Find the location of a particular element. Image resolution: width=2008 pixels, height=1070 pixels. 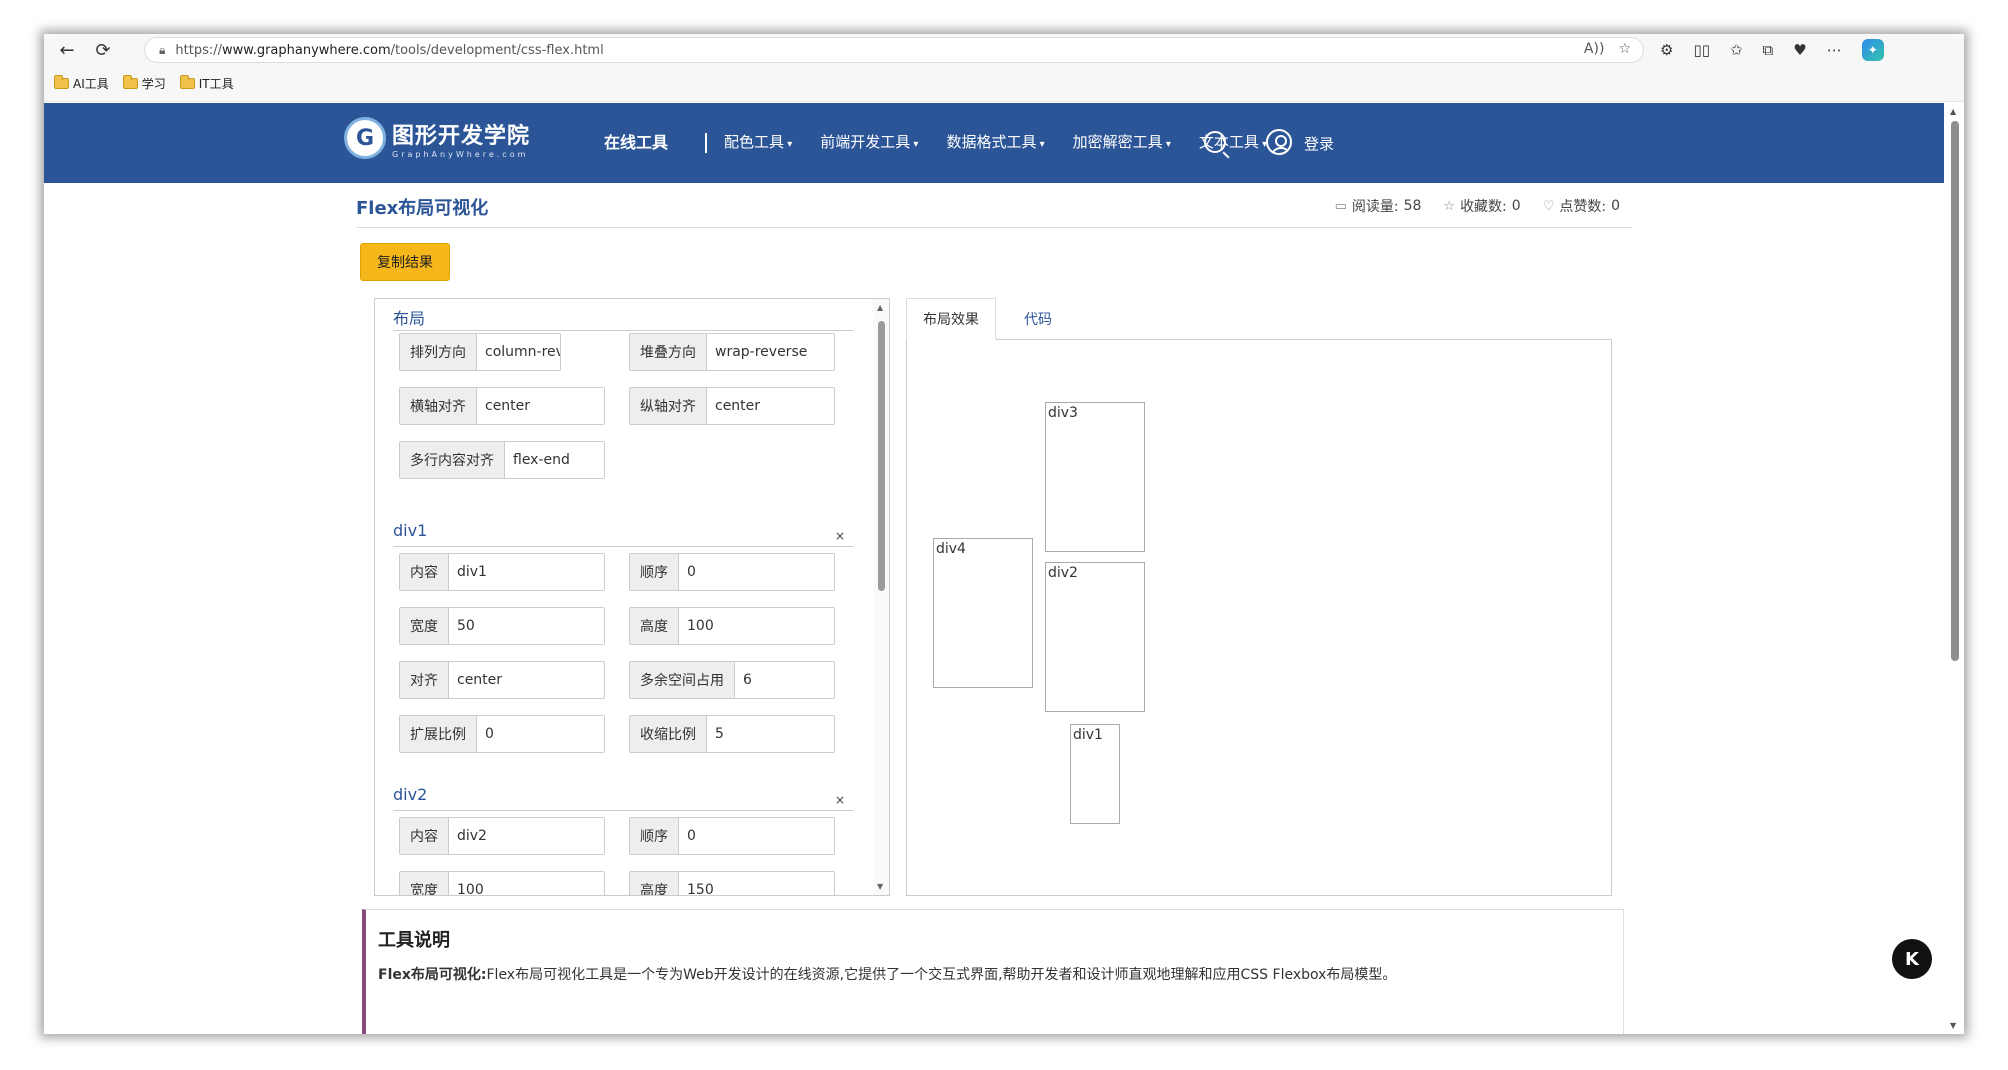

align-select: center is located at coordinates (770, 406).